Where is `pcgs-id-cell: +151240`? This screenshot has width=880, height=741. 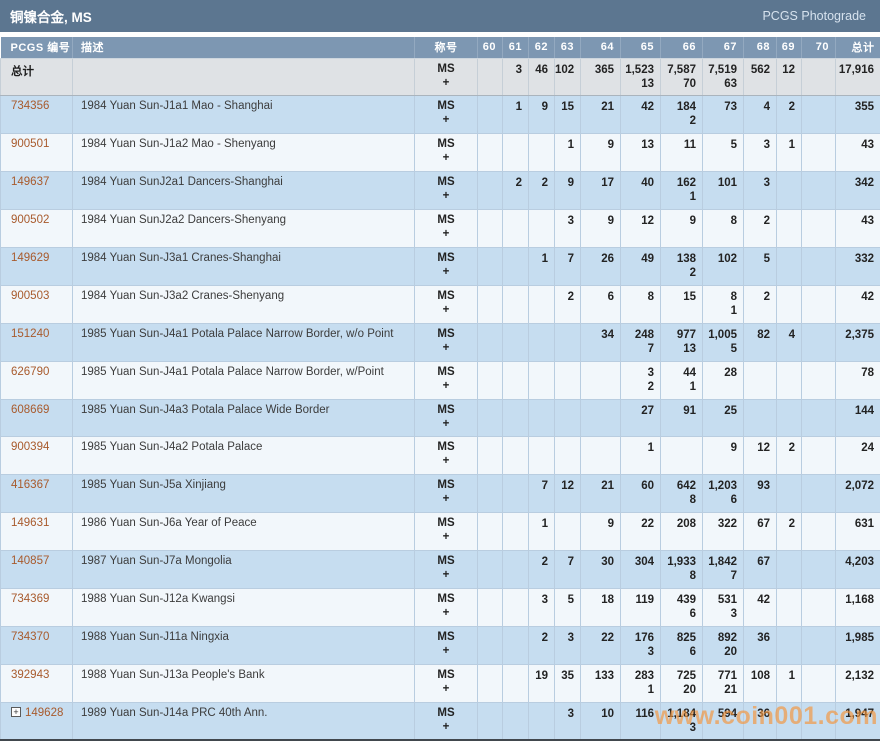
pcgs-id-cell: +151240 is located at coordinates (37, 342).